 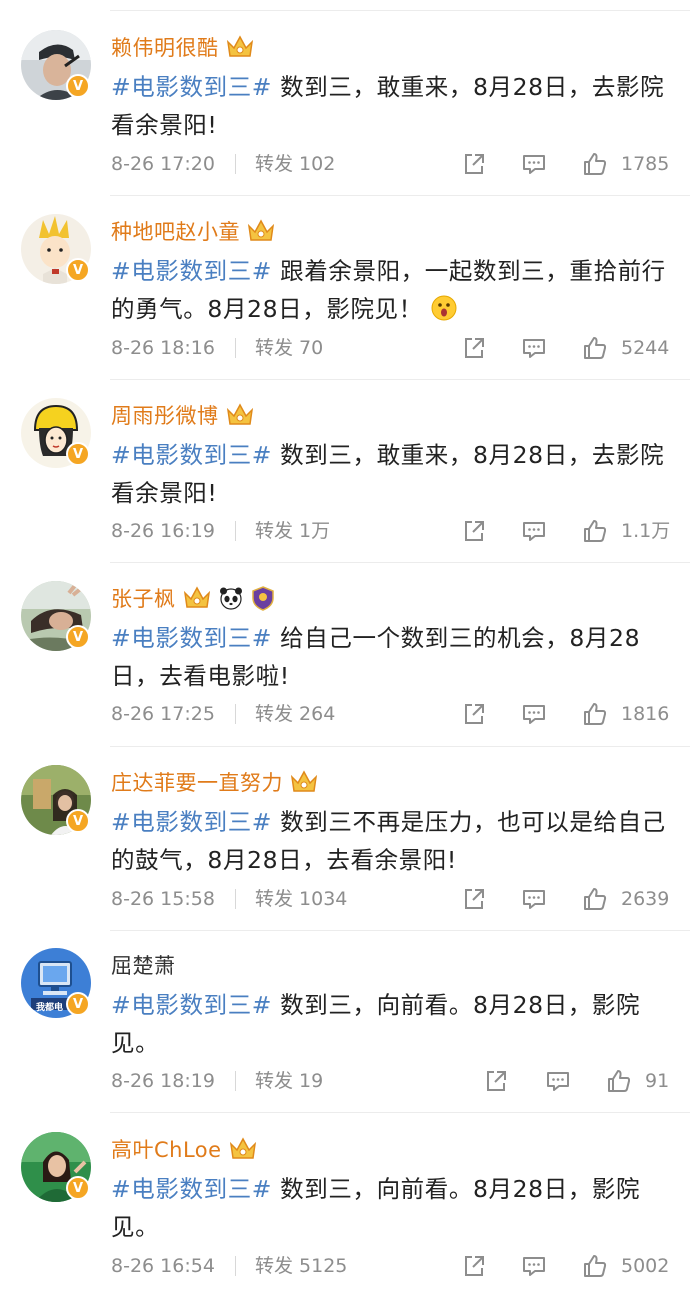 What do you see at coordinates (165, 415) in the screenshot?
I see `author-name: 周雨彤微博` at bounding box center [165, 415].